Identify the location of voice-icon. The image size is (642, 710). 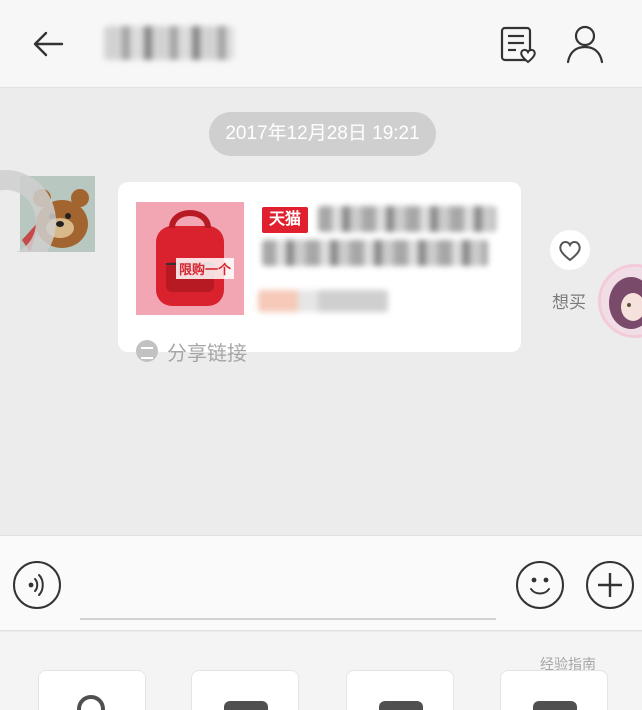
(36, 585).